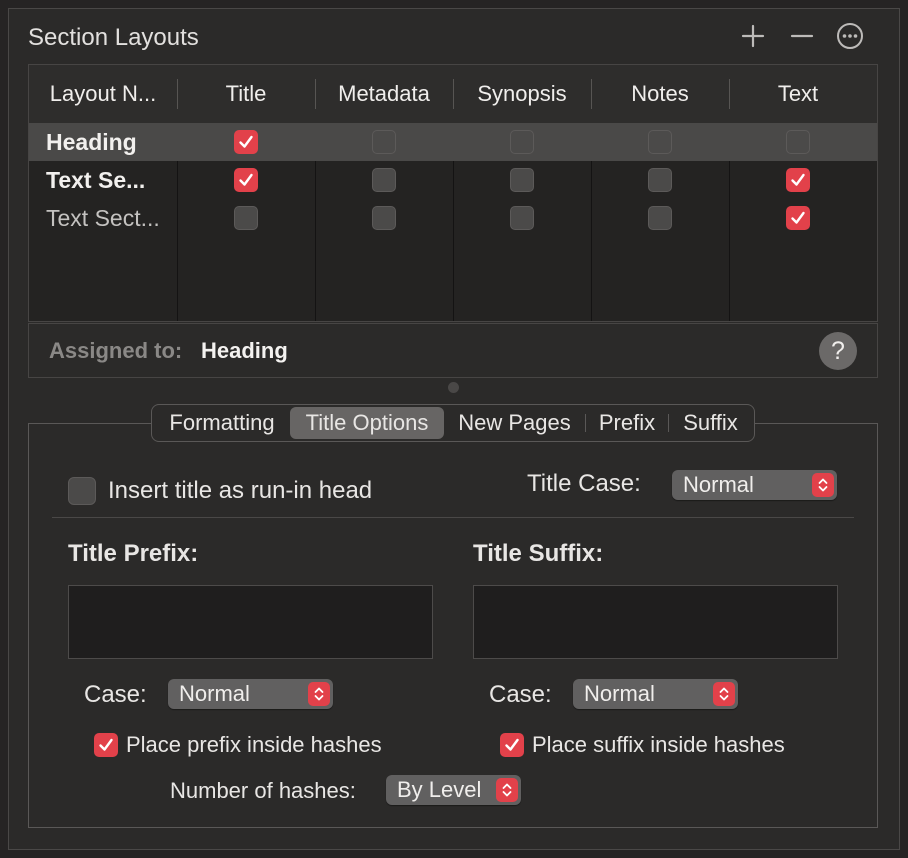 This screenshot has height=858, width=908. I want to click on layout-name-cell: Heading, so click(91, 141).